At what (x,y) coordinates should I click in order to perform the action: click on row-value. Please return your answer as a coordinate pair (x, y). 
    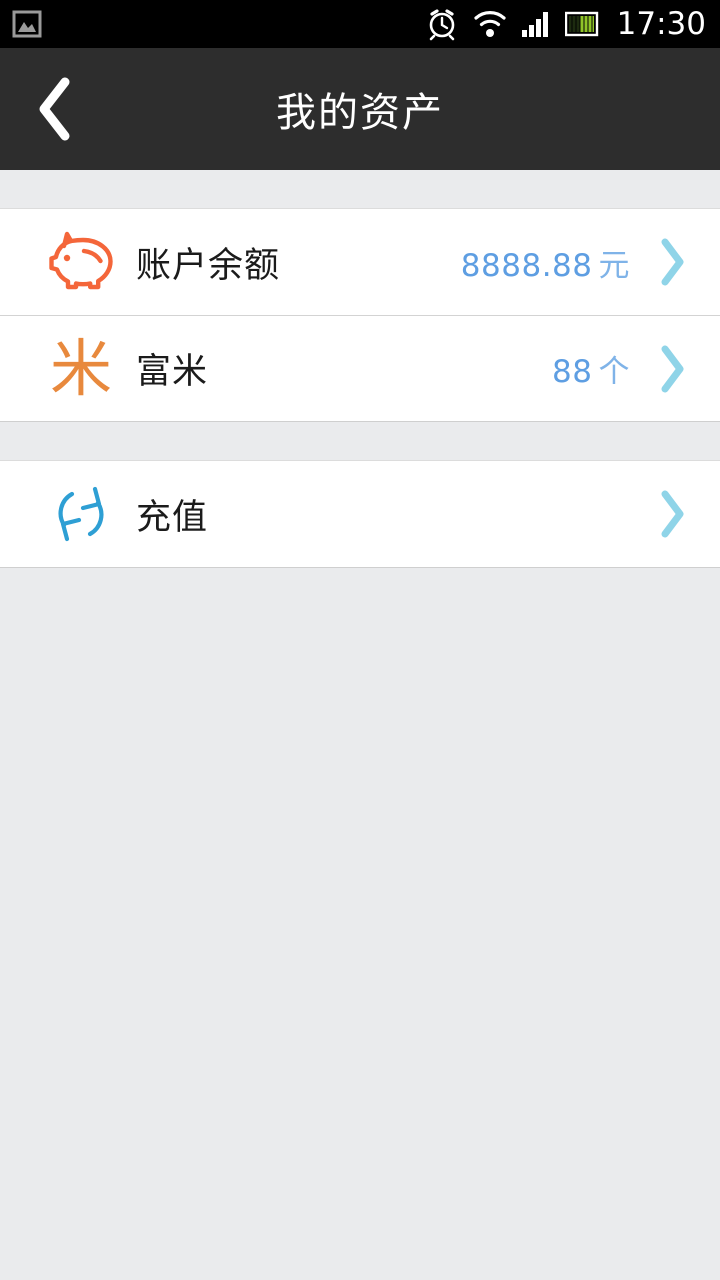
    Looking at the image, I should click on (627, 514).